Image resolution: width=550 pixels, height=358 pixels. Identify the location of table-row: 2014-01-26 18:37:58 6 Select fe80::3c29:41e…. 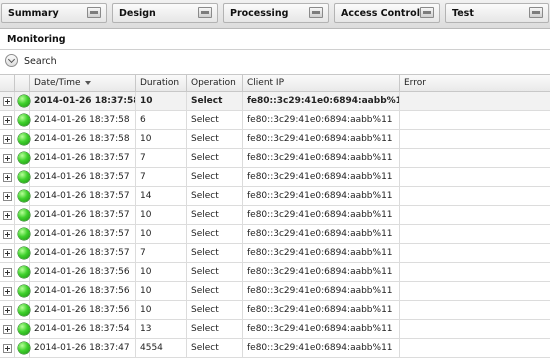
(275, 120).